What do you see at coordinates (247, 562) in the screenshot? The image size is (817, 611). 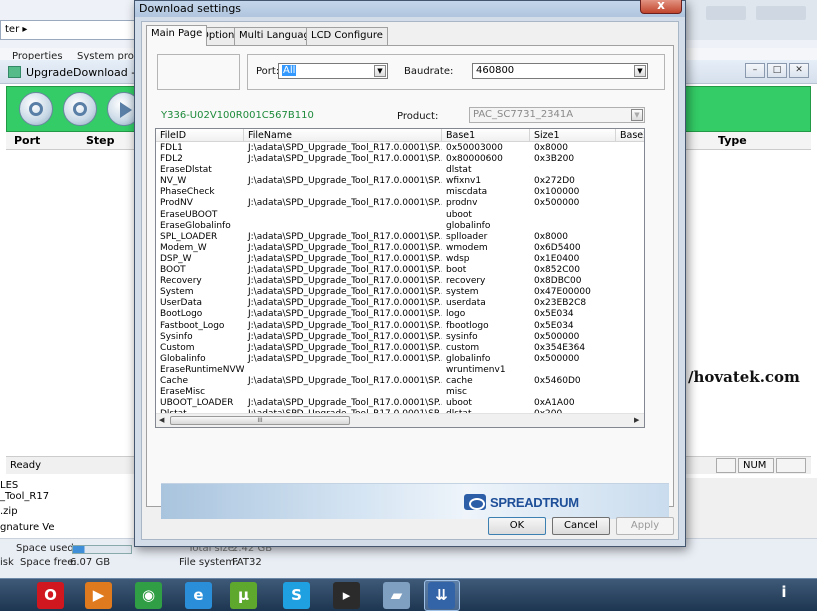 I see `file-system-value: FAT32` at bounding box center [247, 562].